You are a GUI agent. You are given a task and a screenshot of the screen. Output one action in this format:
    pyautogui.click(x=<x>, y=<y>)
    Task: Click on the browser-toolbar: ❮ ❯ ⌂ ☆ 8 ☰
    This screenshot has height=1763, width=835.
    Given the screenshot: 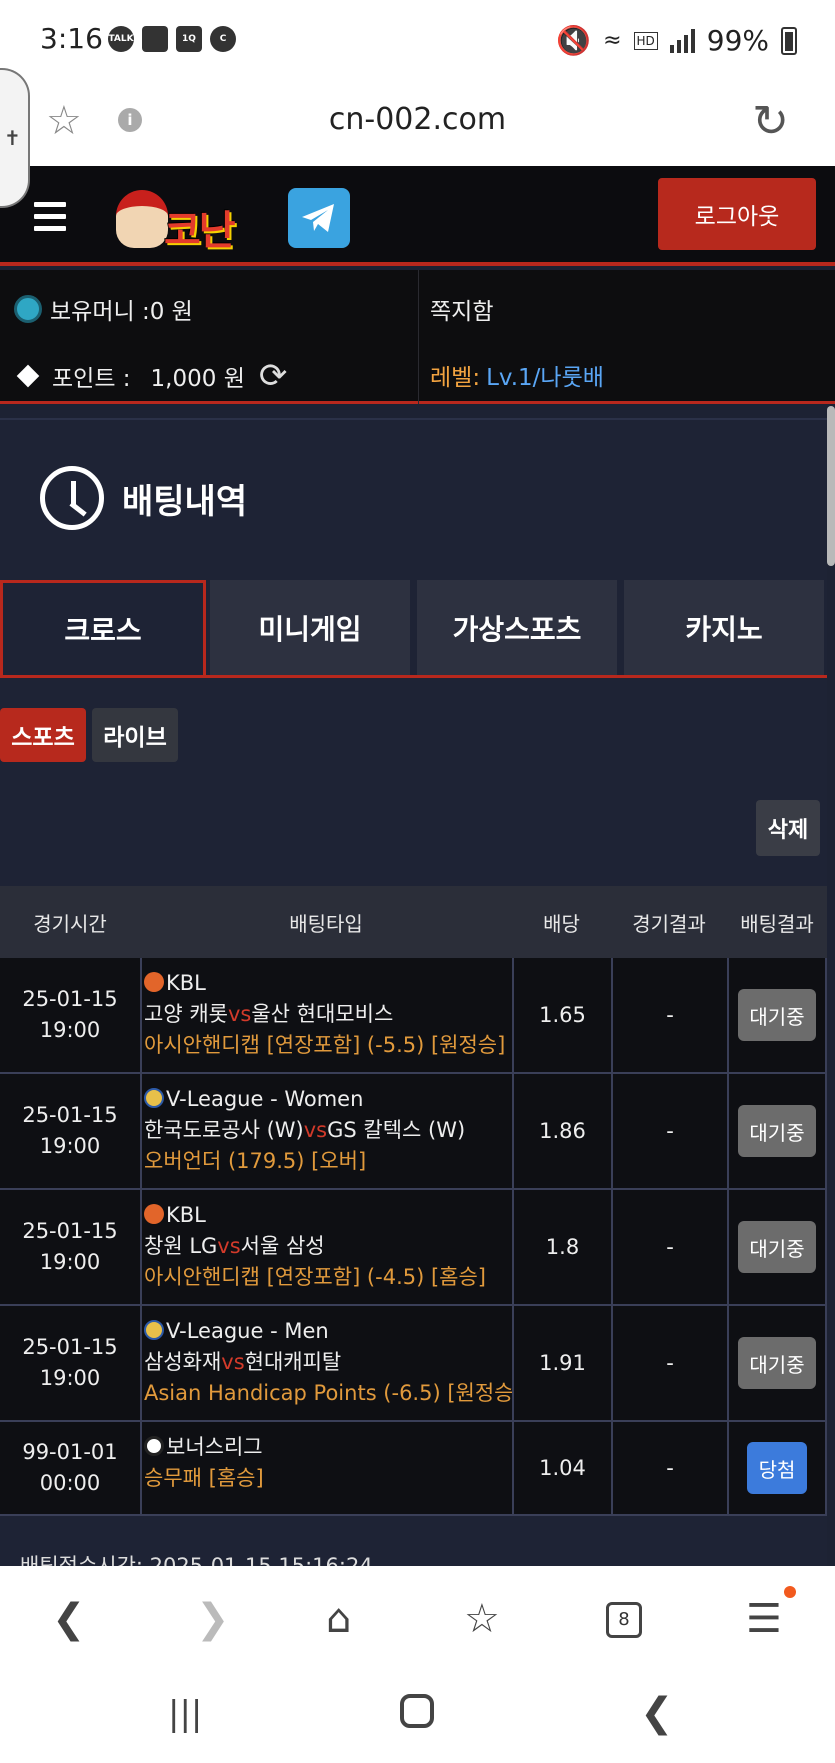 What is the action you would take?
    pyautogui.click(x=417, y=1621)
    